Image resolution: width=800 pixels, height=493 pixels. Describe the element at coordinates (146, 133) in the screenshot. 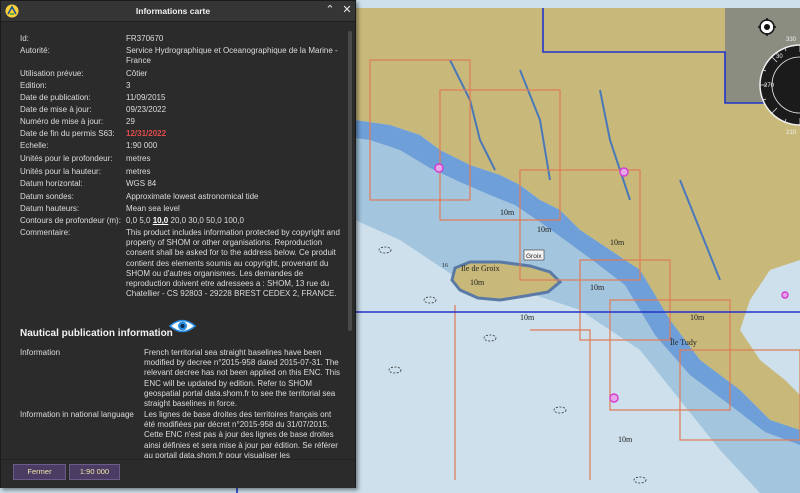

I see `s63-expiry-value: 12/31/2022` at that location.